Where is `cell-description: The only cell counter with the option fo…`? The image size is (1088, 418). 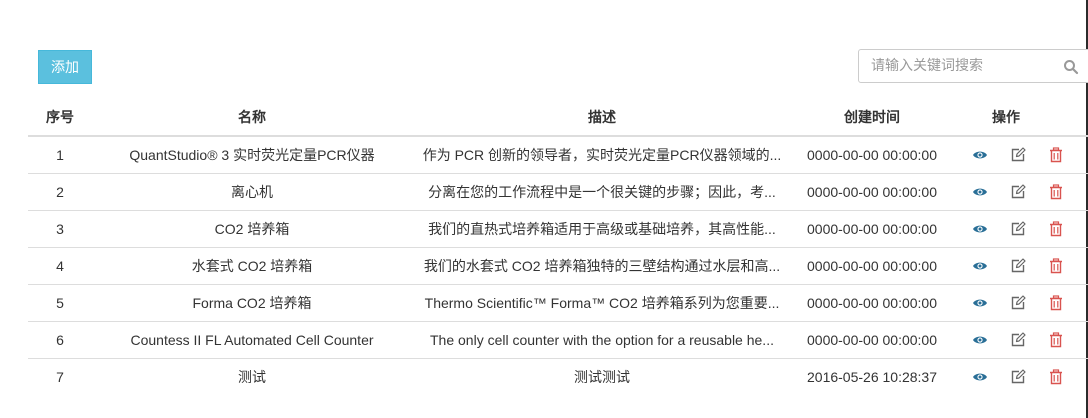 cell-description: The only cell counter with the option fo… is located at coordinates (602, 340).